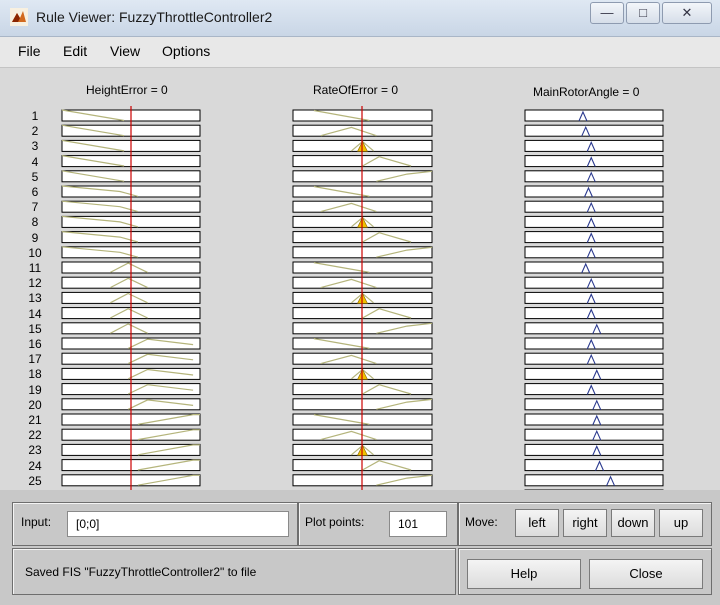 This screenshot has height=605, width=720. I want to click on plot-points-group: Plot points: 101, so click(378, 524).